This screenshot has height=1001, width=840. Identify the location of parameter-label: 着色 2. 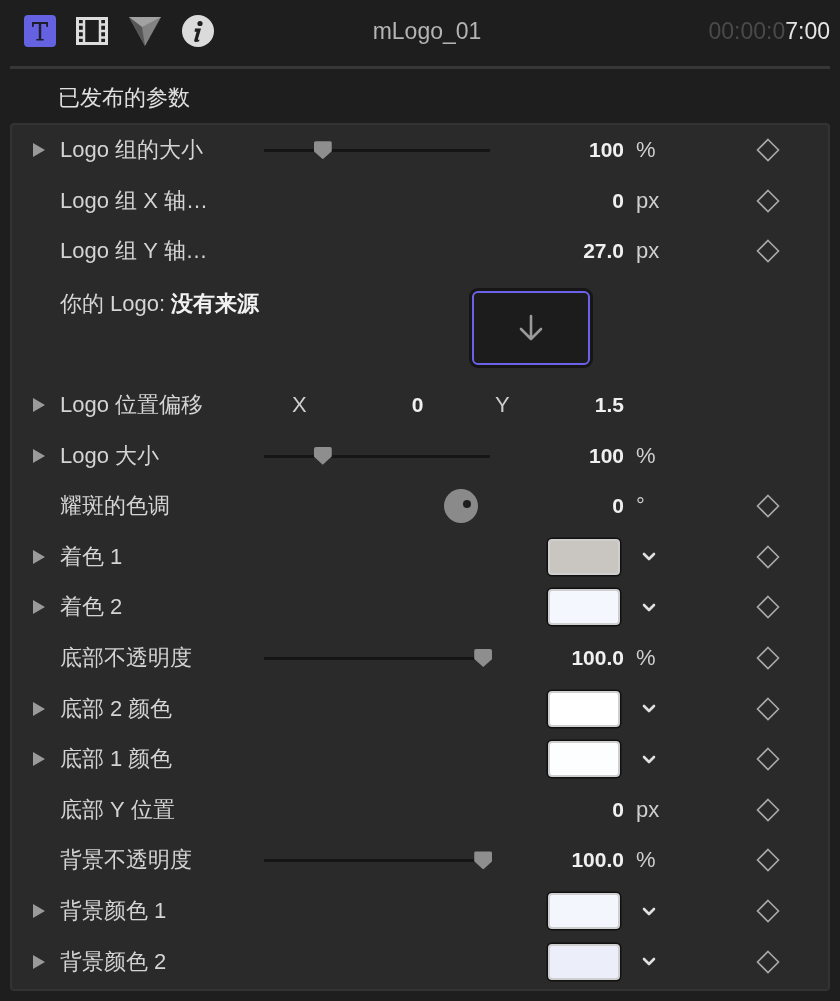
(92, 607).